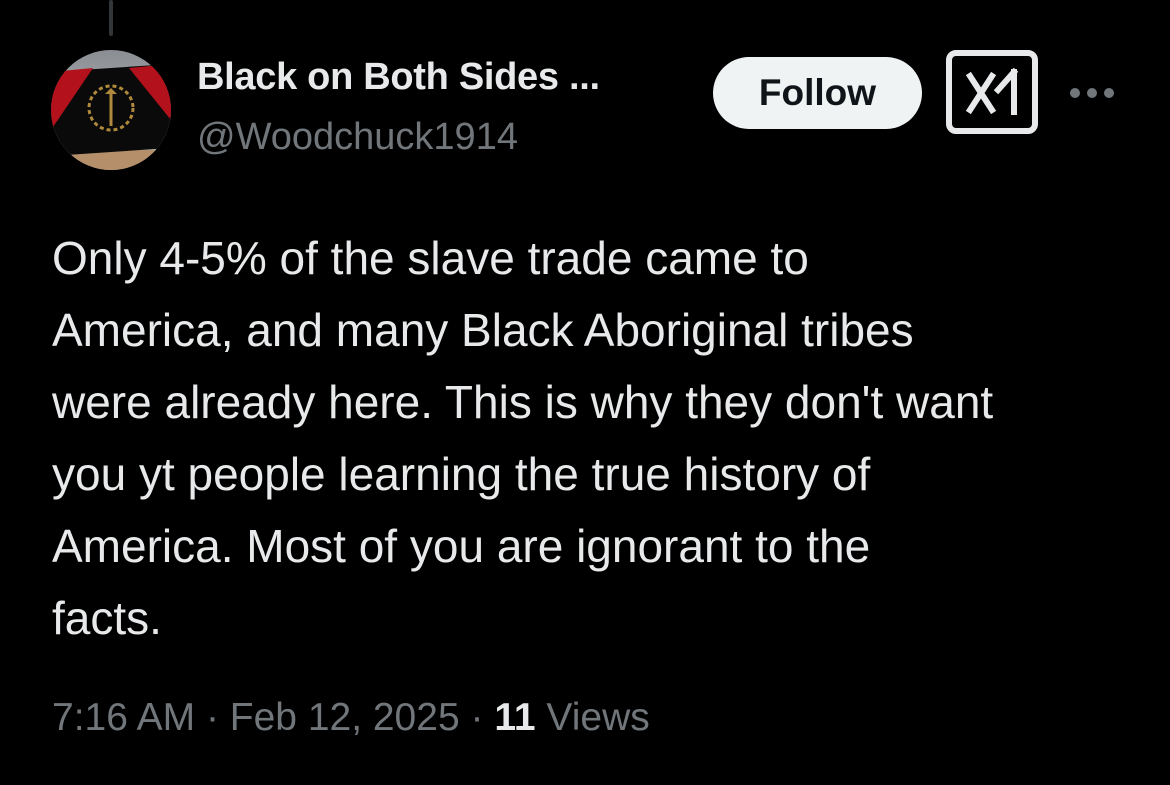 The image size is (1170, 785). I want to click on tweet-date: Feb 12, 2025, so click(345, 717).